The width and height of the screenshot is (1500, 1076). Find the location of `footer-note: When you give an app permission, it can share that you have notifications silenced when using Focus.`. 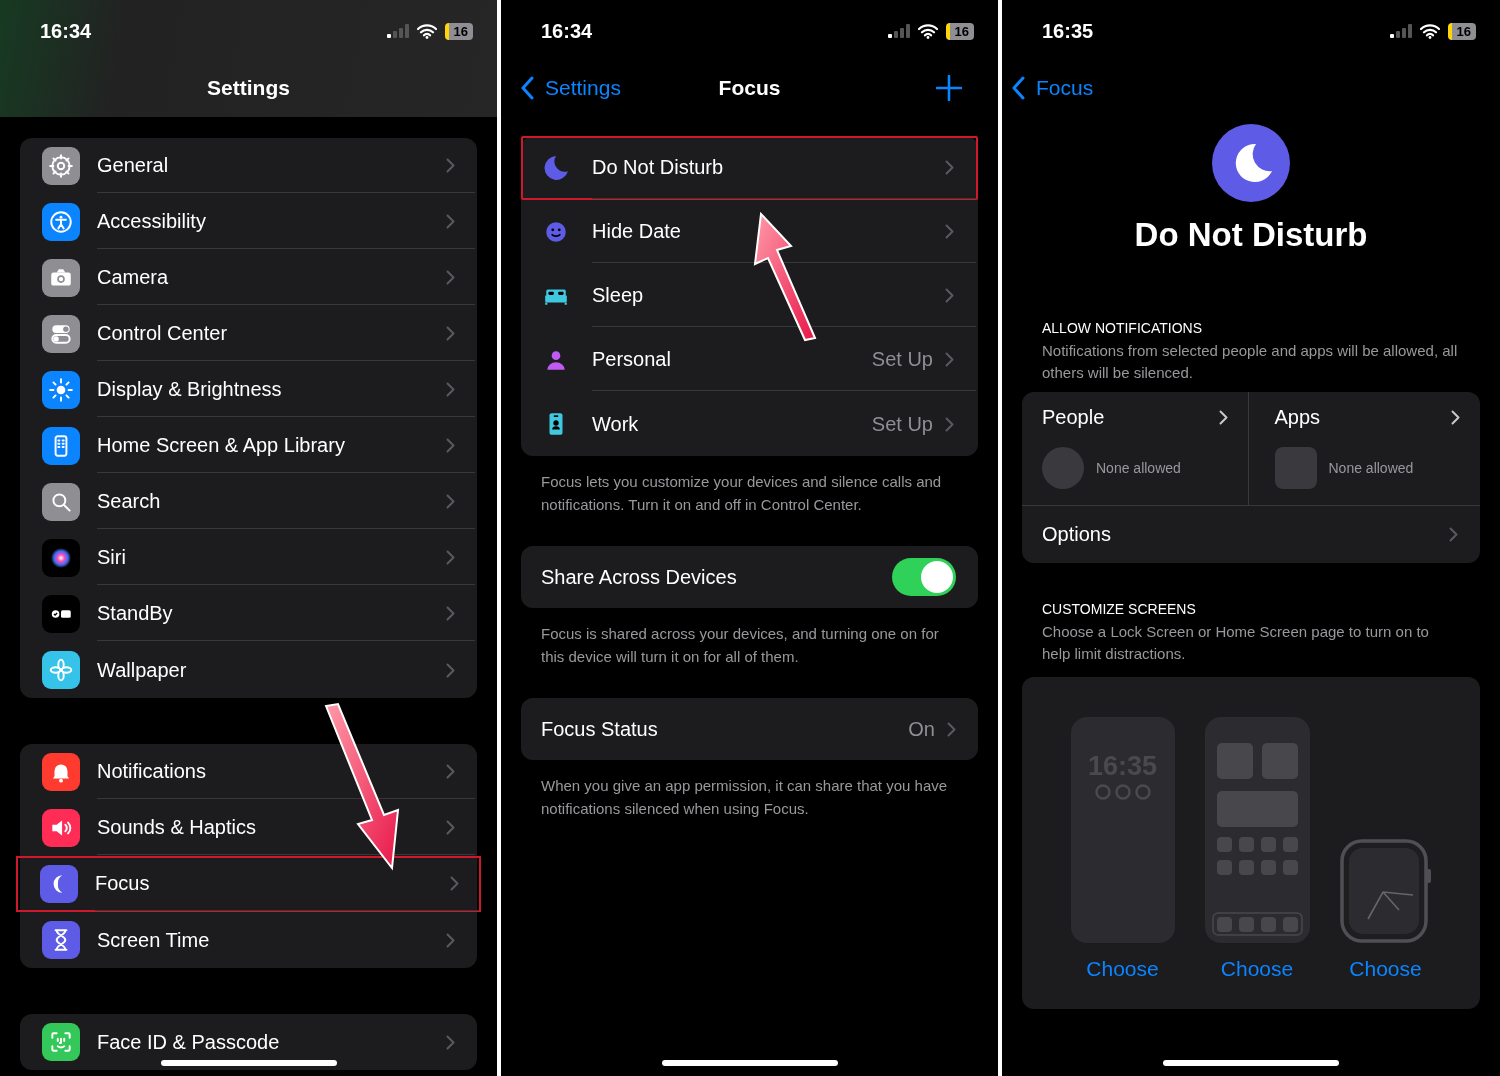

footer-note: When you give an app permission, it can share that you have notifications silenced when using Focus. is located at coordinates (745, 797).